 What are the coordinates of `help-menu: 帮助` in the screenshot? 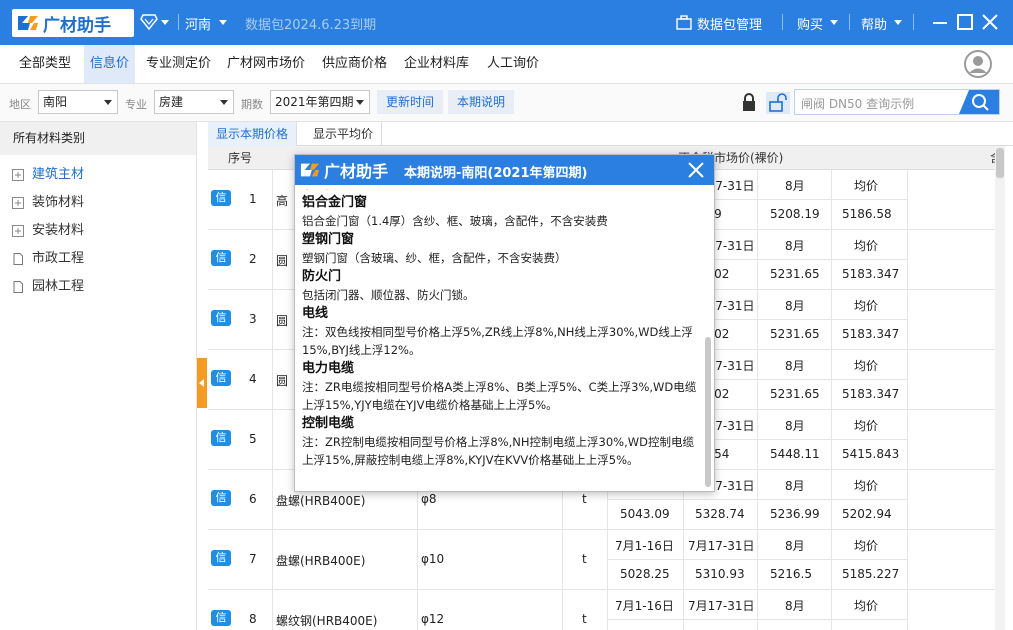 It's located at (874, 23).